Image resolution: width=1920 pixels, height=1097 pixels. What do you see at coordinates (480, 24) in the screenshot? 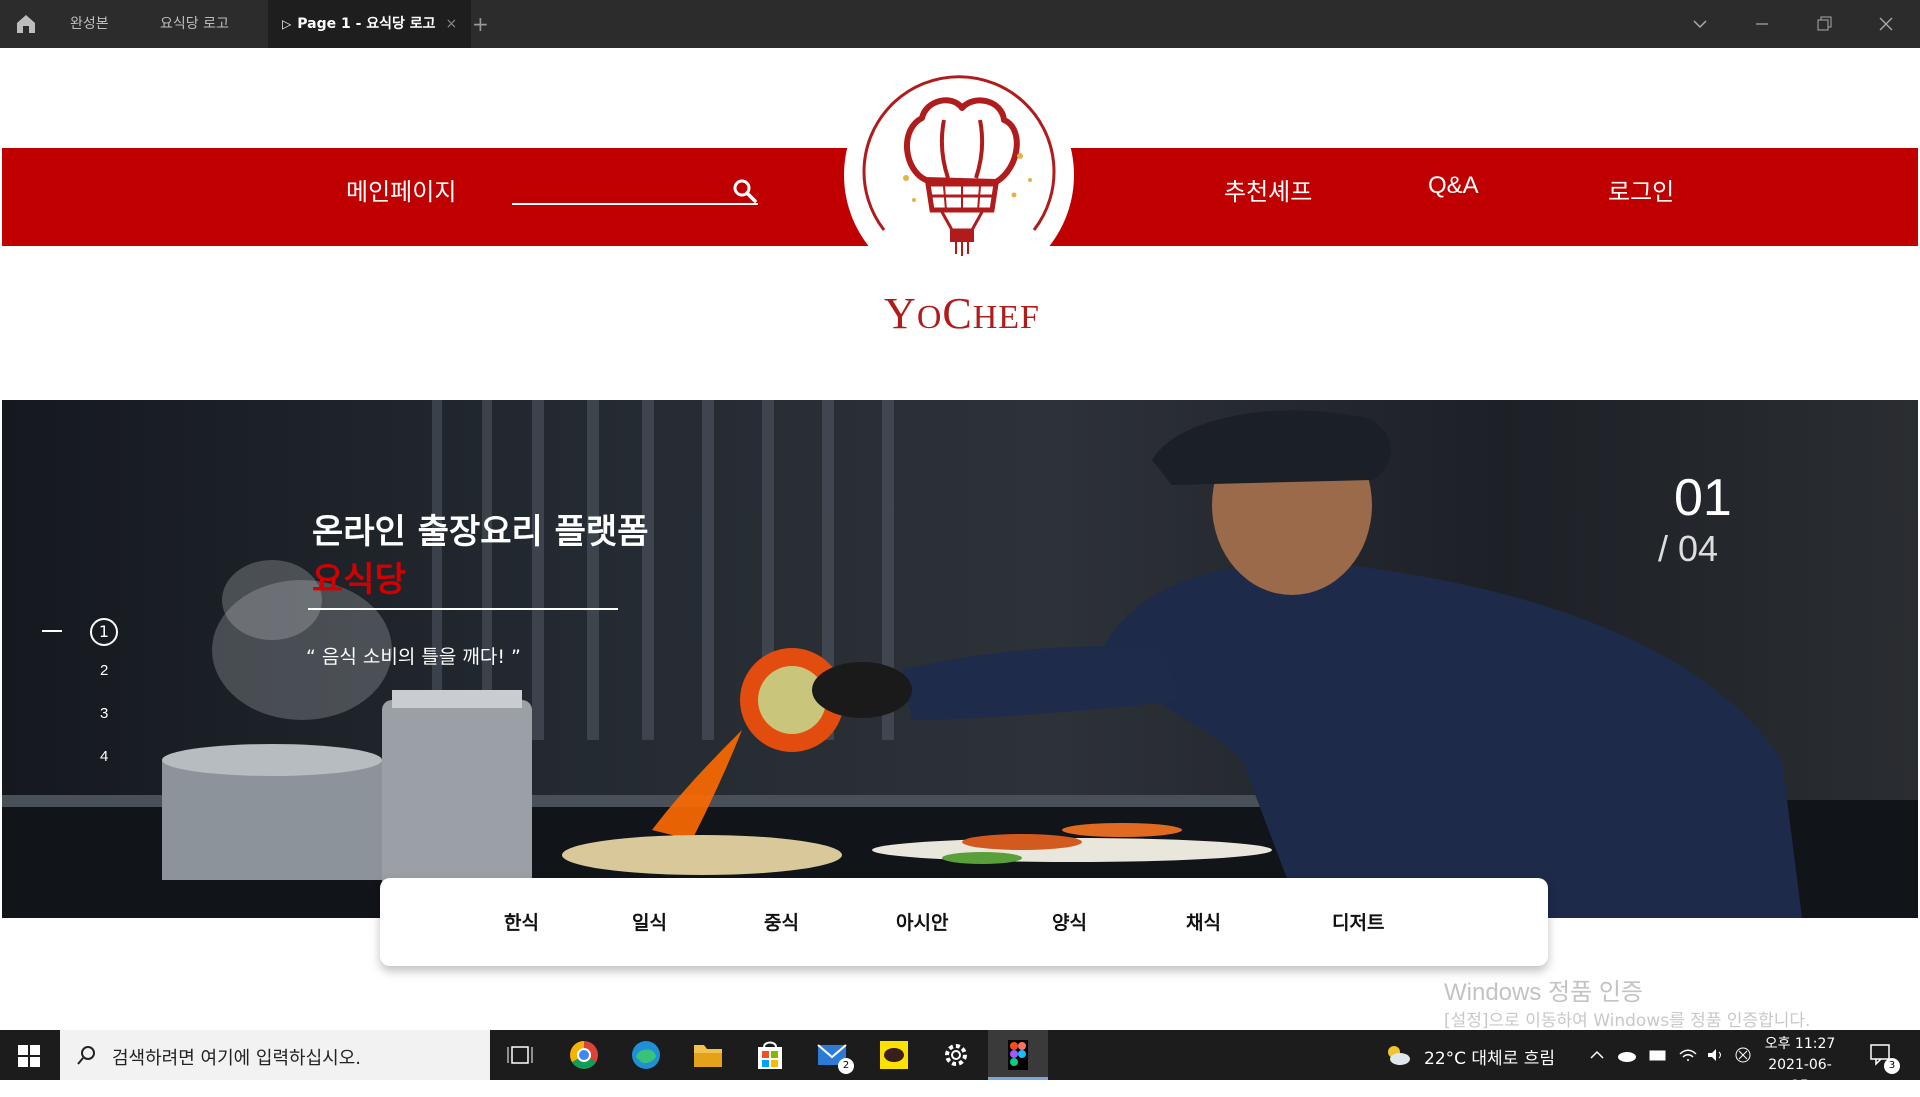
I see `add-tab-button: +` at bounding box center [480, 24].